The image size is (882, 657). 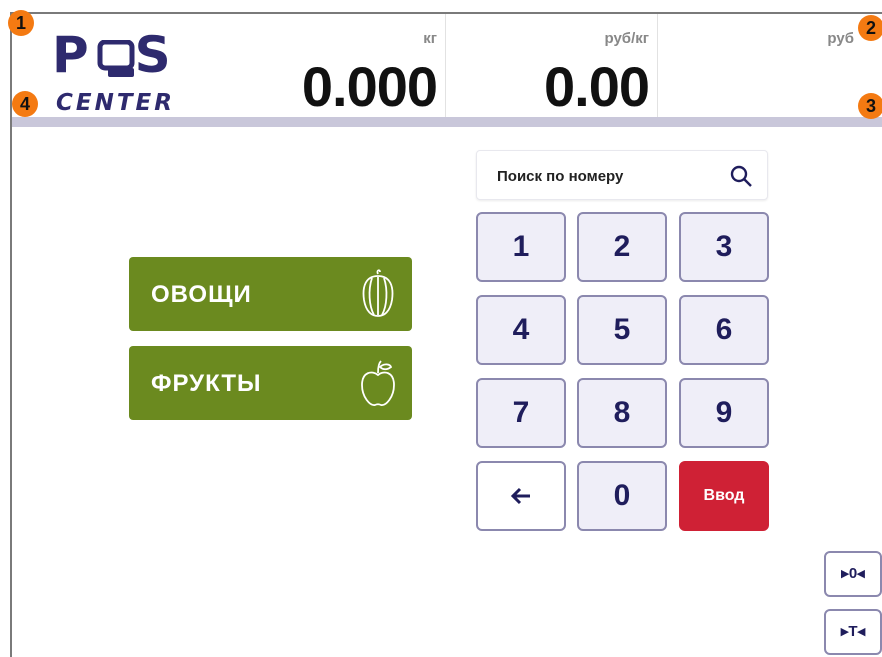 What do you see at coordinates (840, 38) in the screenshot?
I see `total-unit: руб` at bounding box center [840, 38].